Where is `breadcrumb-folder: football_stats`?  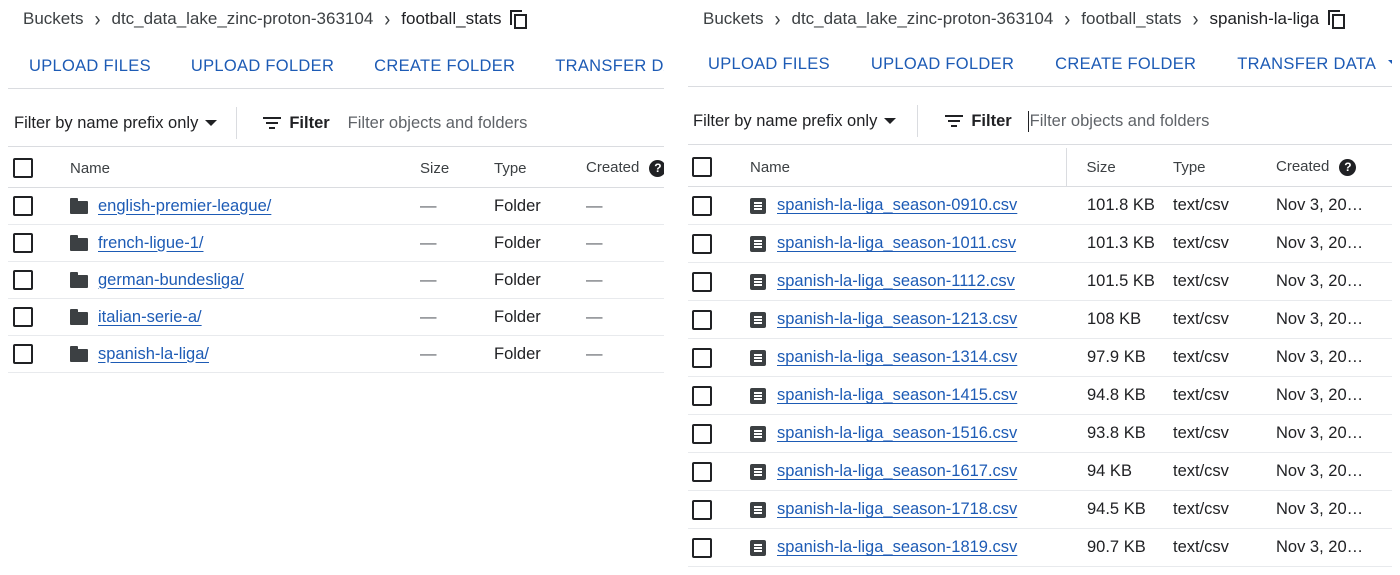 breadcrumb-folder: football_stats is located at coordinates (1131, 19).